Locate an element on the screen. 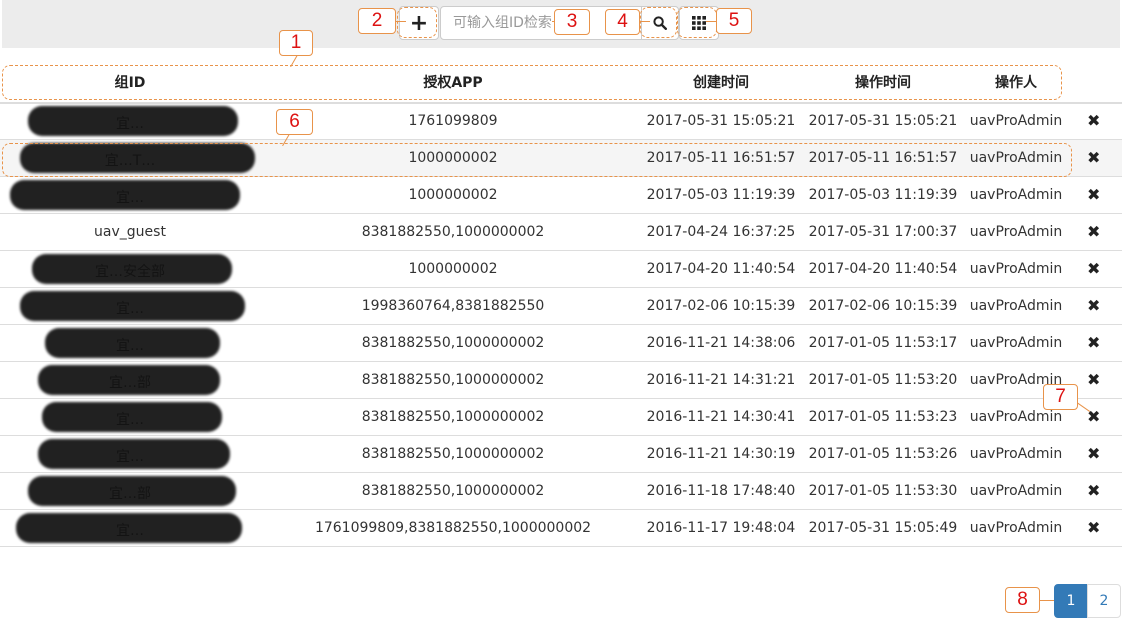 Image resolution: width=1122 pixels, height=620 pixels. cell-updated-time: 2017-05-31 17:00:37 is located at coordinates (883, 232).